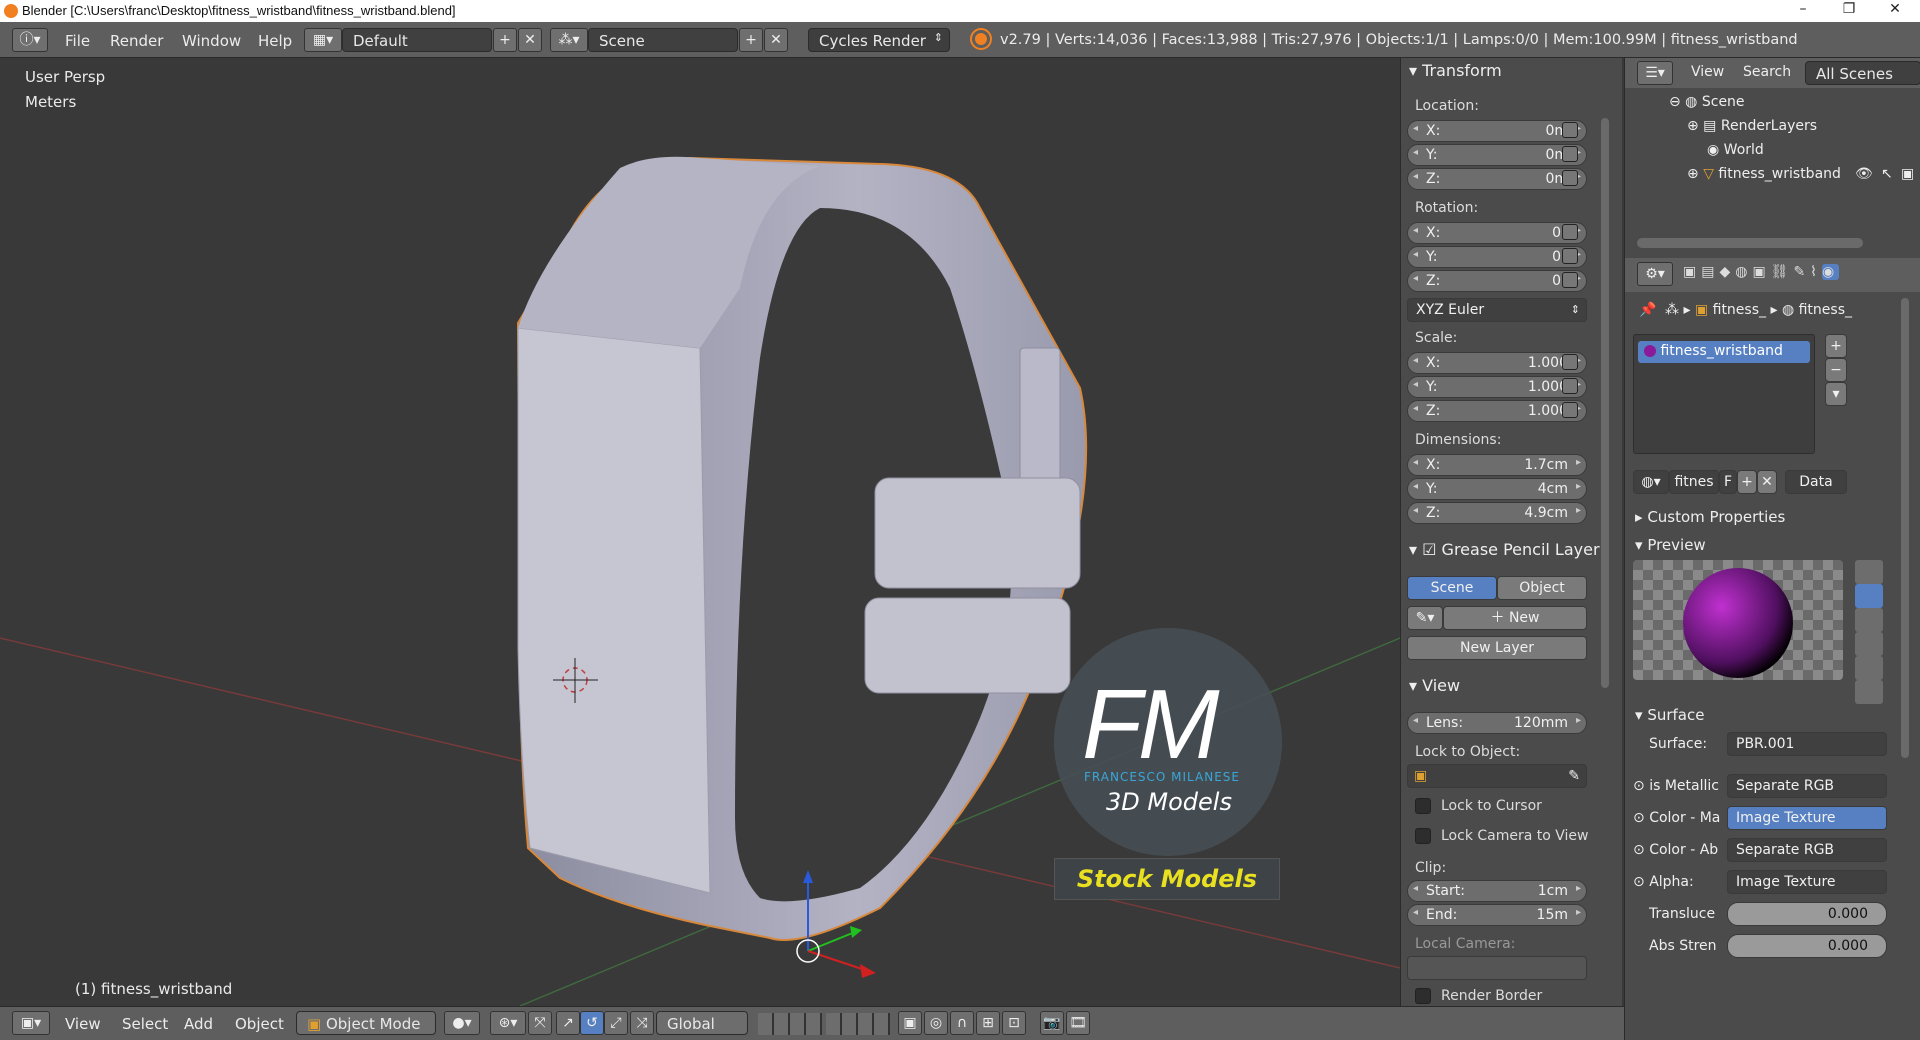  I want to click on properties-editor-icon: ⚙▾, so click(1655, 274).